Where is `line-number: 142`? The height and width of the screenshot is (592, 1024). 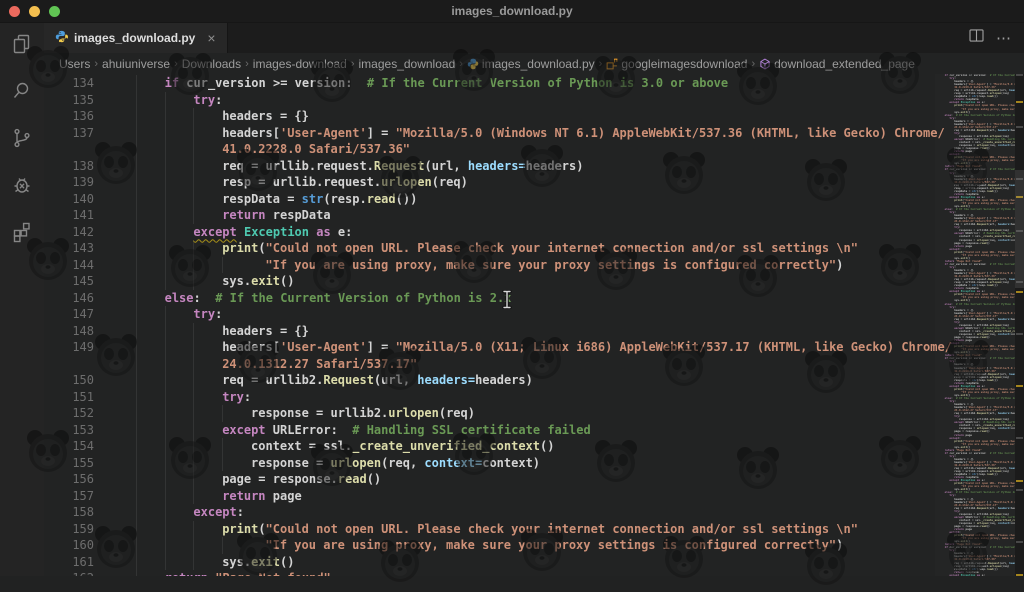
line-number: 142 is located at coordinates (75, 232).